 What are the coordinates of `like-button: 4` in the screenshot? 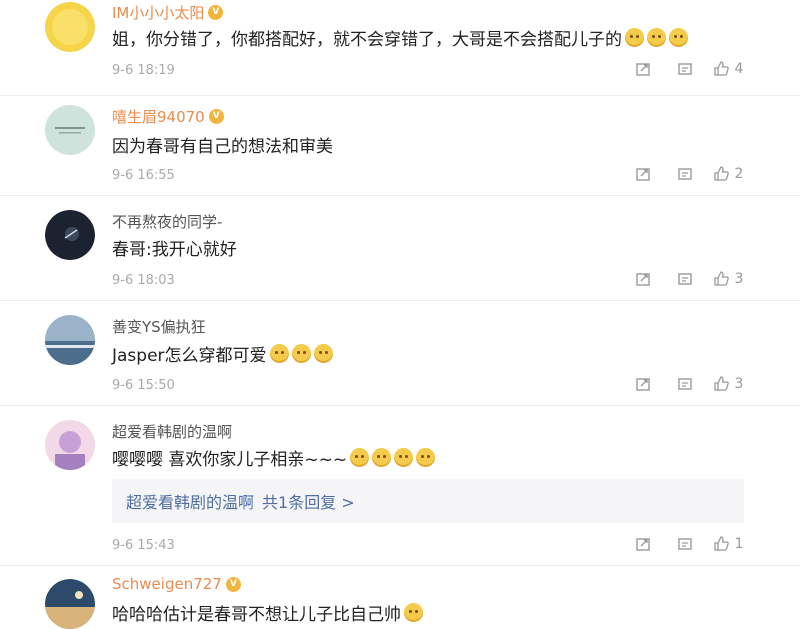 It's located at (728, 68).